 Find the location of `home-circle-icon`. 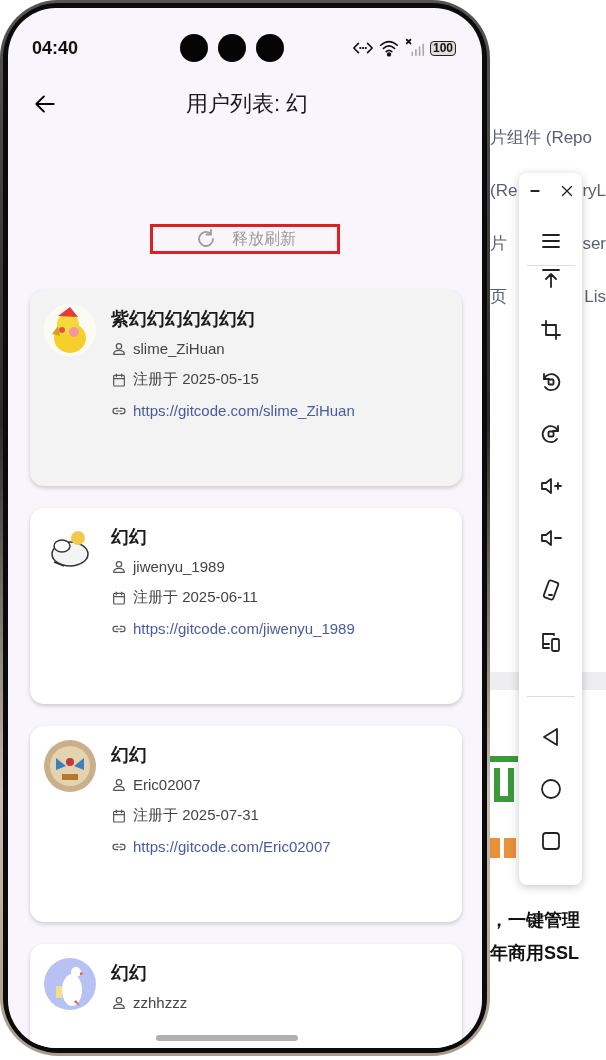

home-circle-icon is located at coordinates (550, 789).